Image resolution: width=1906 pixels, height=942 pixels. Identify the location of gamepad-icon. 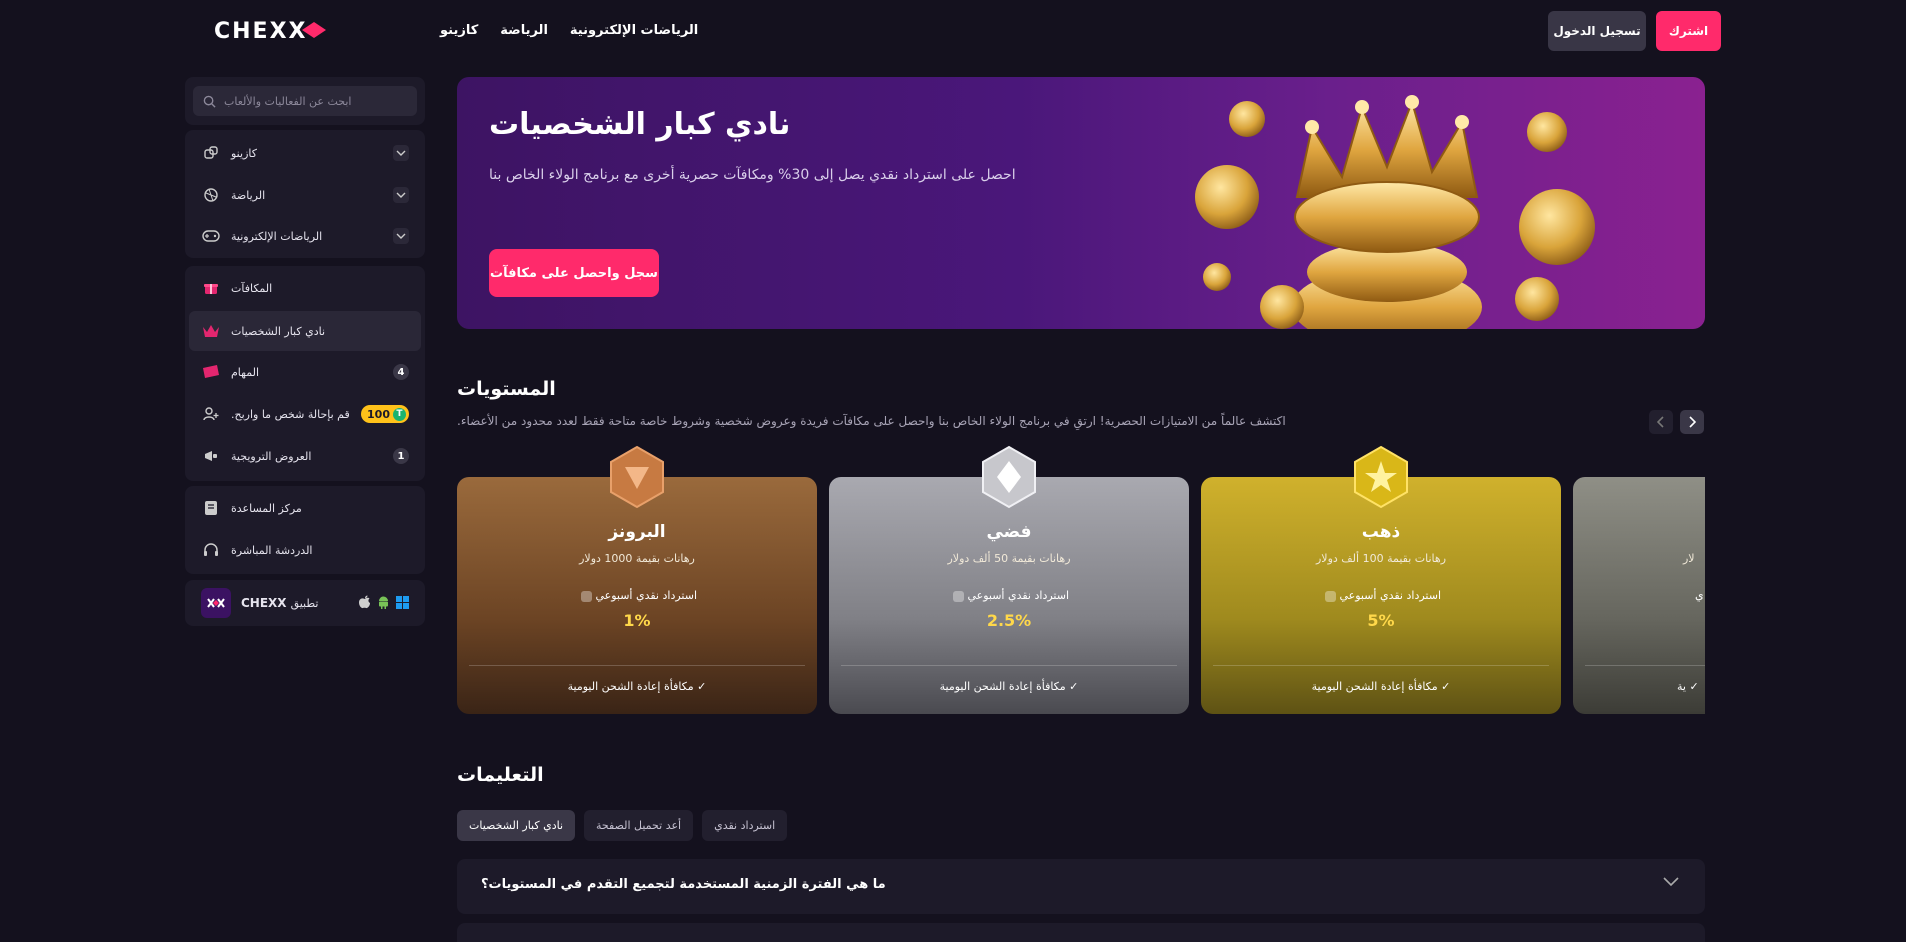
(211, 236).